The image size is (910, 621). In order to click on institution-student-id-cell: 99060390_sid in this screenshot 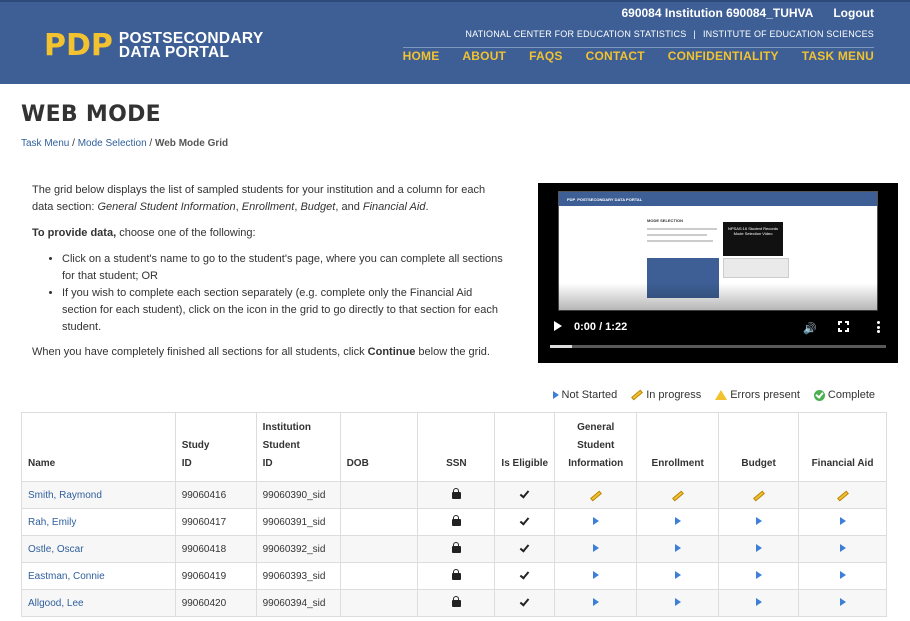, I will do `click(298, 495)`.